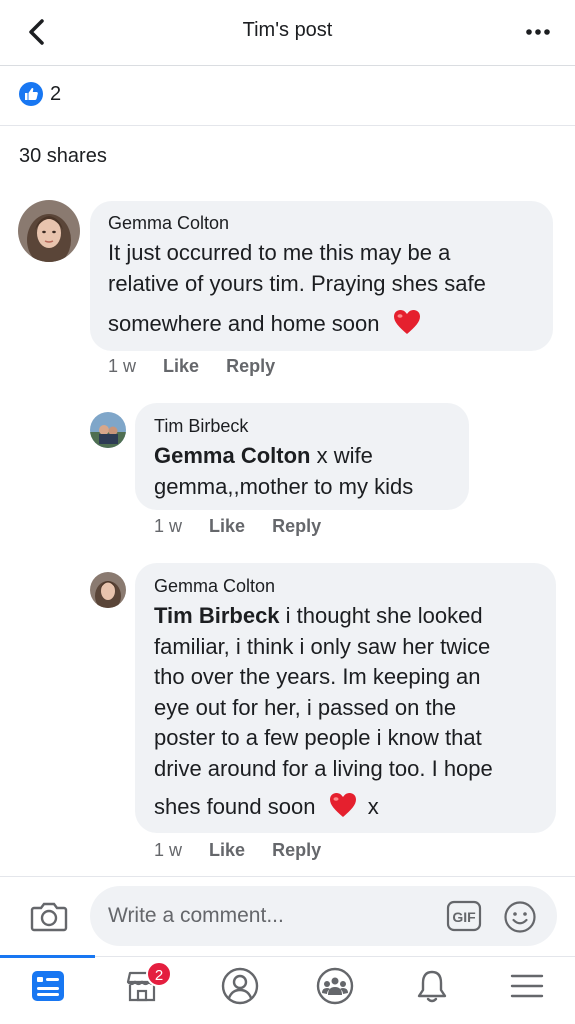  Describe the element at coordinates (55, 94) in the screenshot. I see `like-count: 2` at that location.